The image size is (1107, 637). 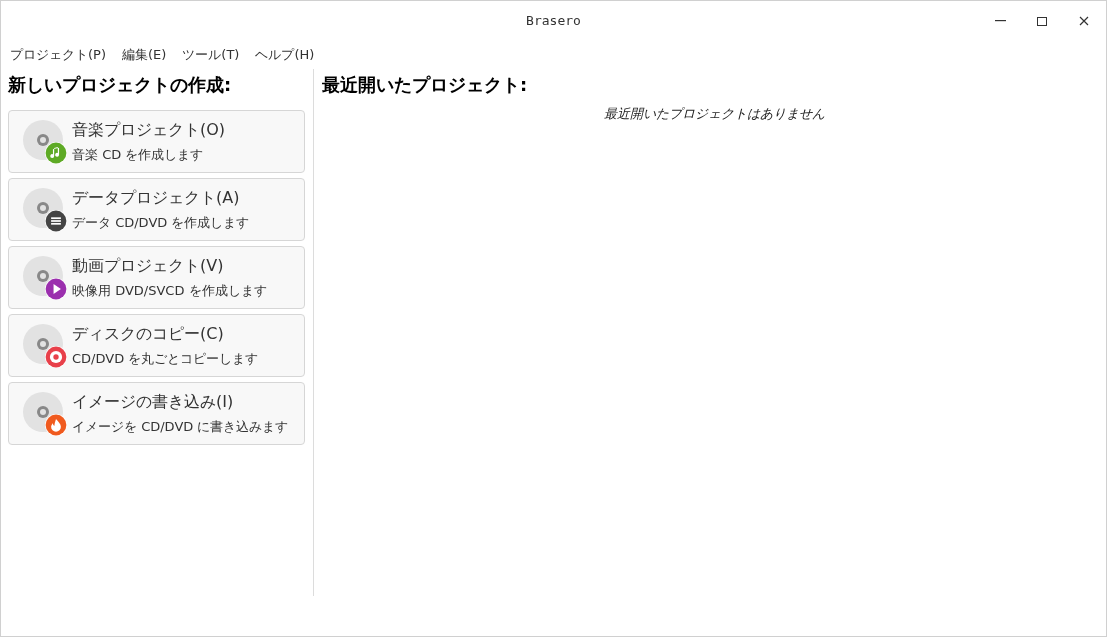 I want to click on project-title: 音楽プロジェクト(O), so click(x=149, y=129).